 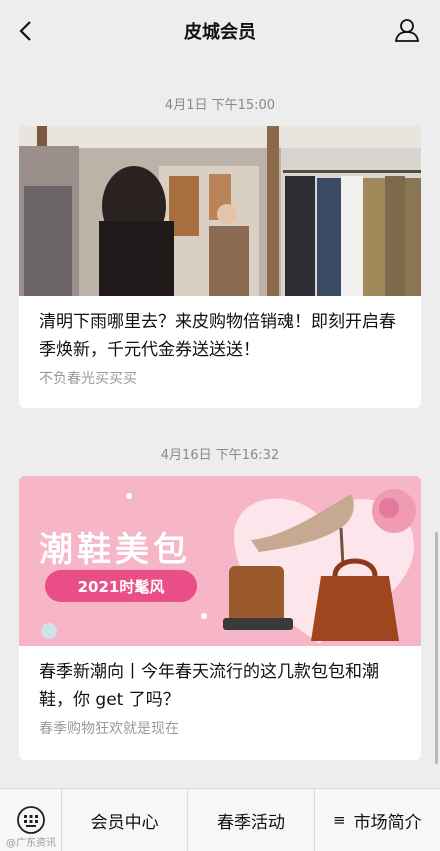 What do you see at coordinates (121, 586) in the screenshot?
I see `banner-tag: 2021时髦风` at bounding box center [121, 586].